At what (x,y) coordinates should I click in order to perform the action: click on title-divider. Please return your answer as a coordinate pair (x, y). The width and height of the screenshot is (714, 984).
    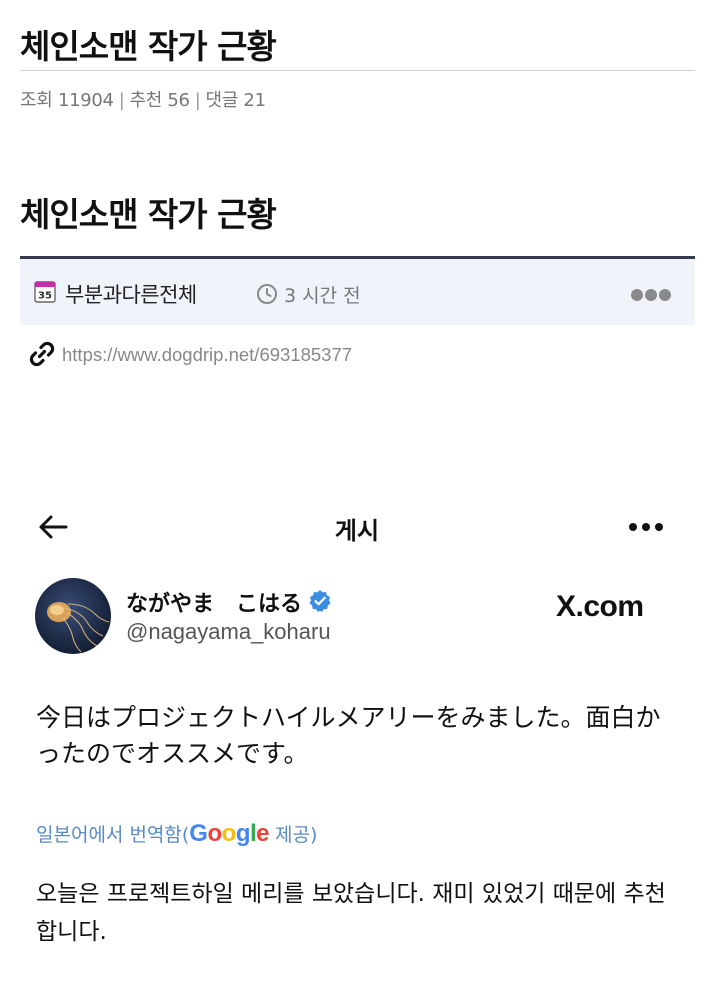
    Looking at the image, I should click on (357, 70).